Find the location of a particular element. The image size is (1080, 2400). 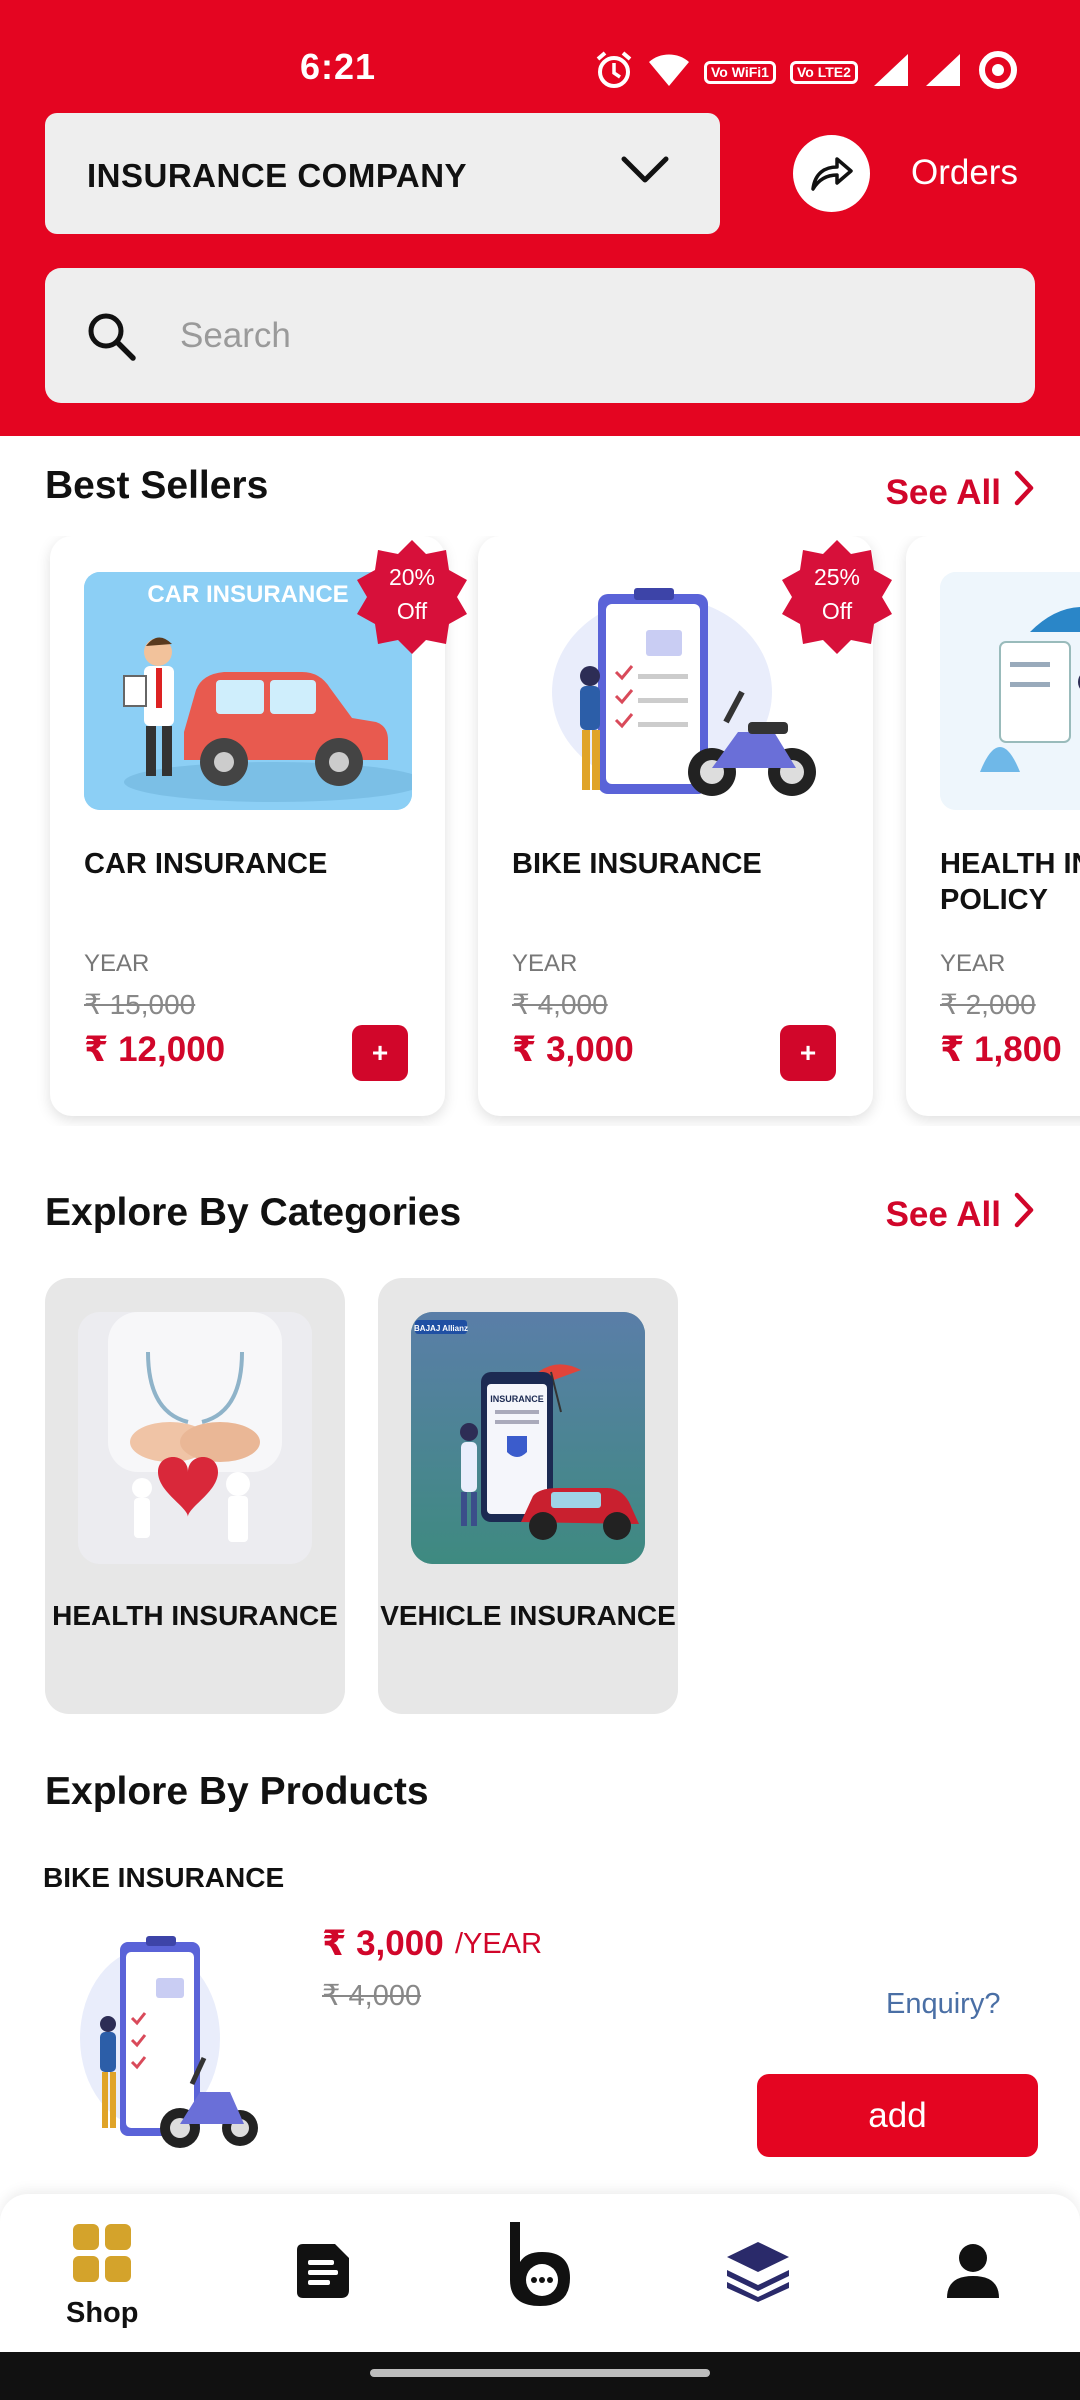

nav-orders is located at coordinates (323, 2273).